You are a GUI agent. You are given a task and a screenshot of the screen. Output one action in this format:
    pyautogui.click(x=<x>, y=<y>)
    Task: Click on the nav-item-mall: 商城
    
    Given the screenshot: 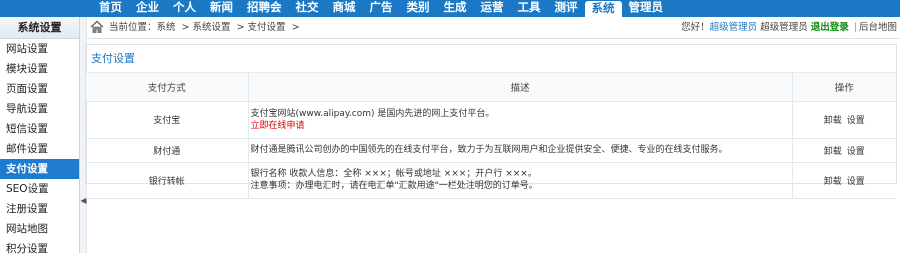 What is the action you would take?
    pyautogui.click(x=344, y=8)
    